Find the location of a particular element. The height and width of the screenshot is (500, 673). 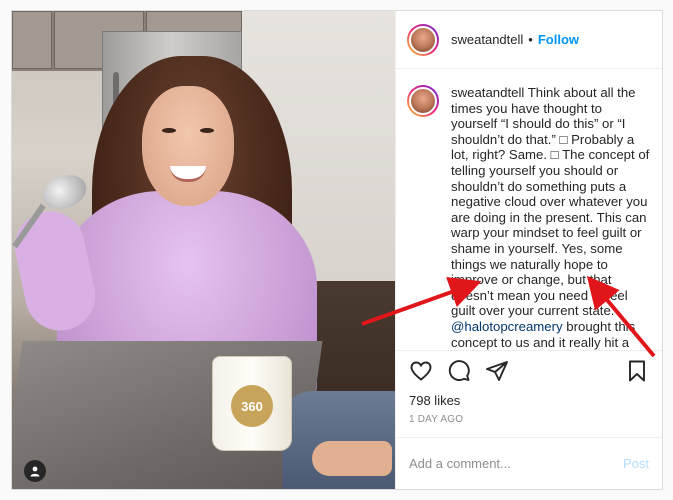

caption-avatar is located at coordinates (423, 101).